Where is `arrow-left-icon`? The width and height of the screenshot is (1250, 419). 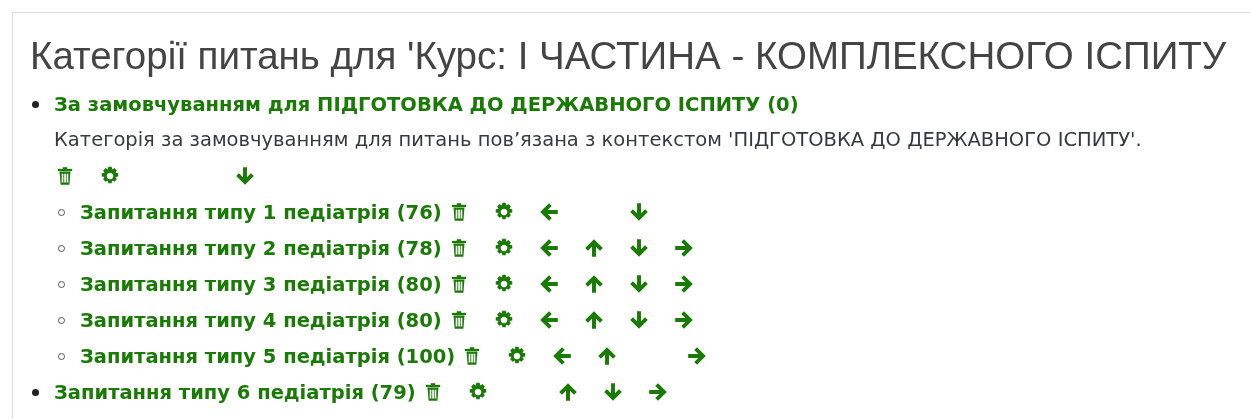
arrow-left-icon is located at coordinates (562, 356).